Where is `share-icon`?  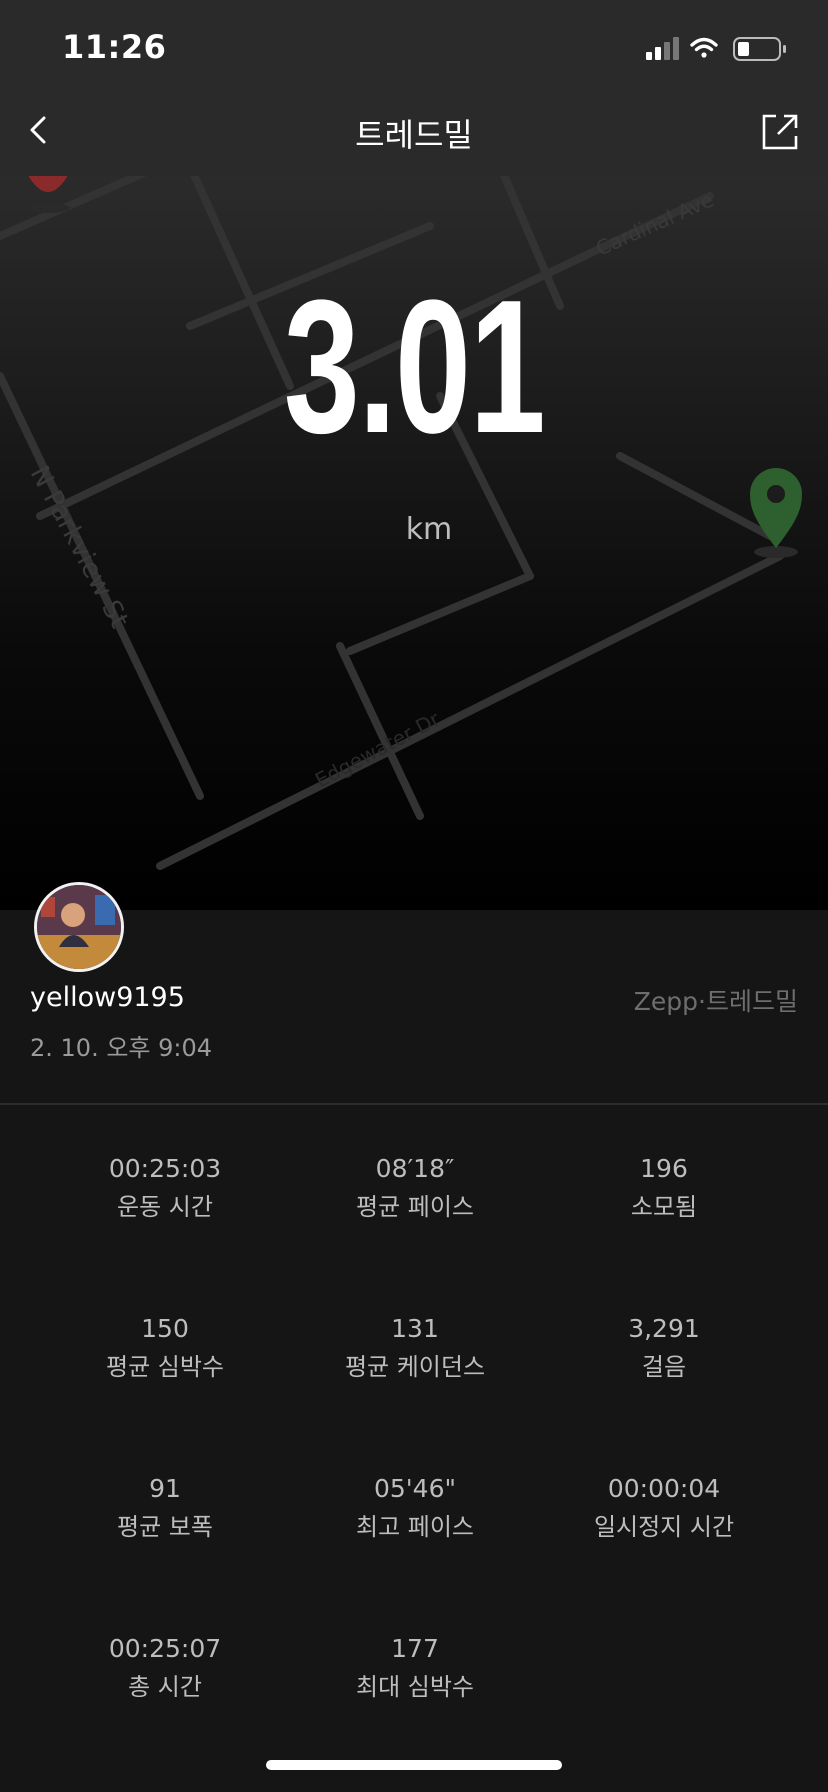 share-icon is located at coordinates (780, 130).